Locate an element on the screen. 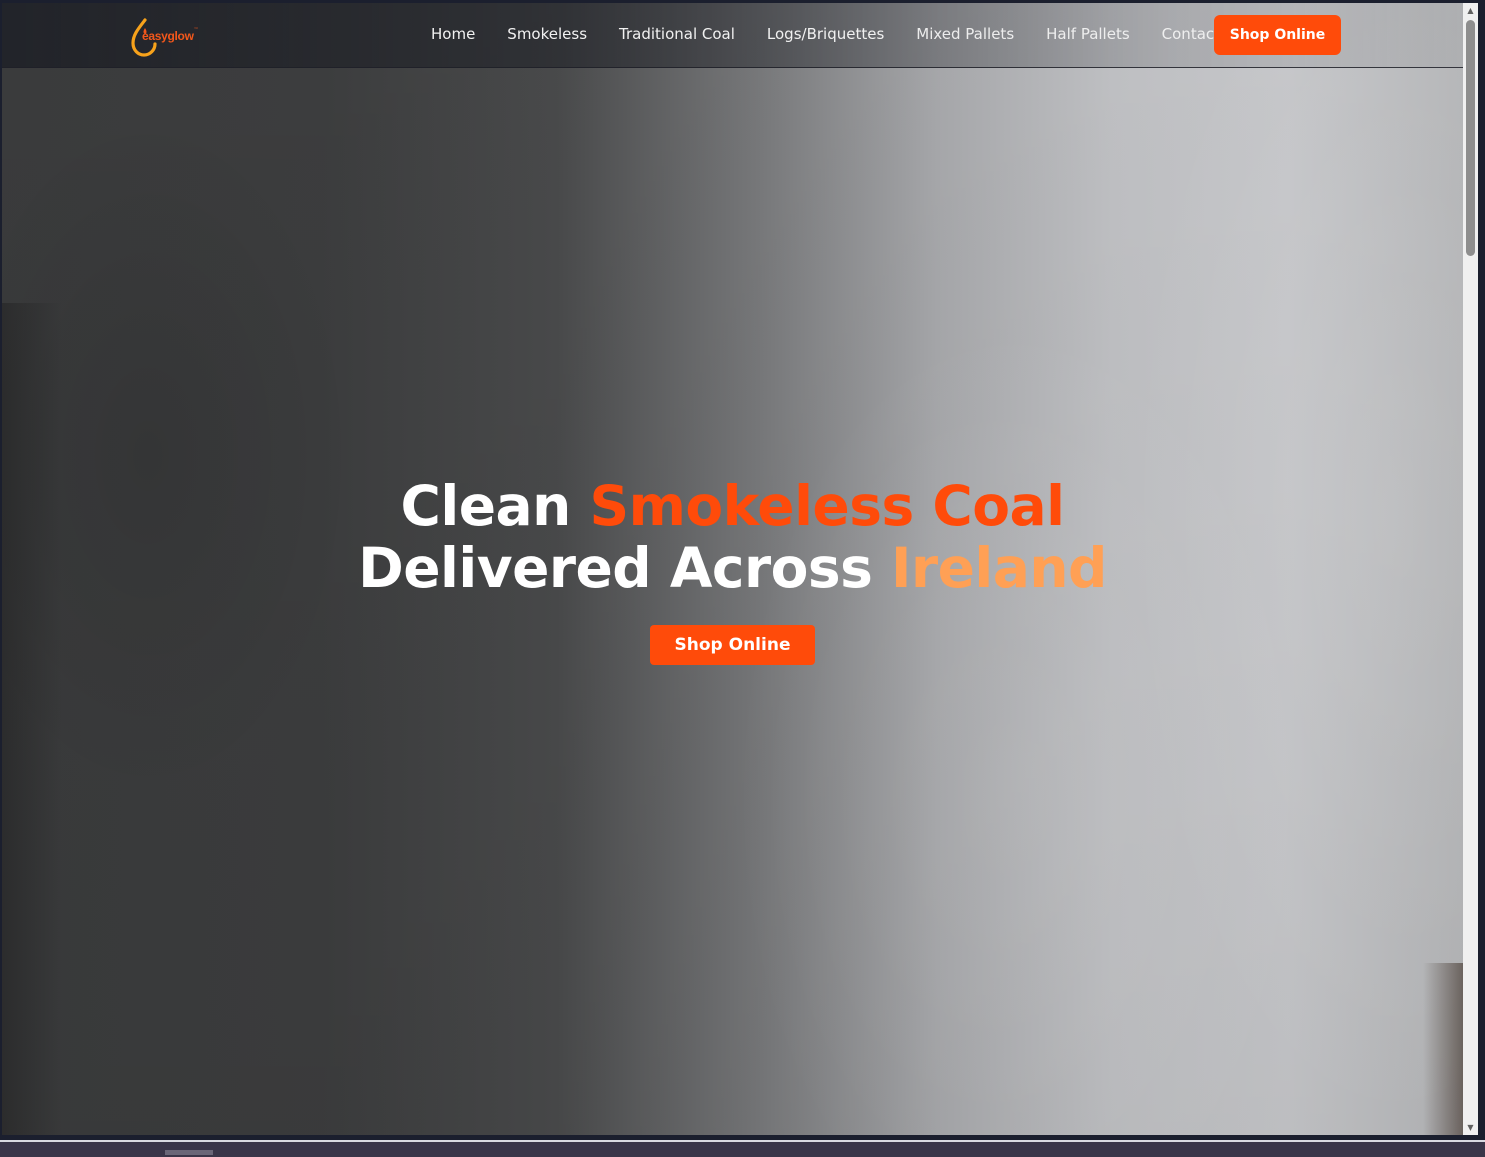 The width and height of the screenshot is (1485, 1157). scrollbar-thumb is located at coordinates (1470, 138).